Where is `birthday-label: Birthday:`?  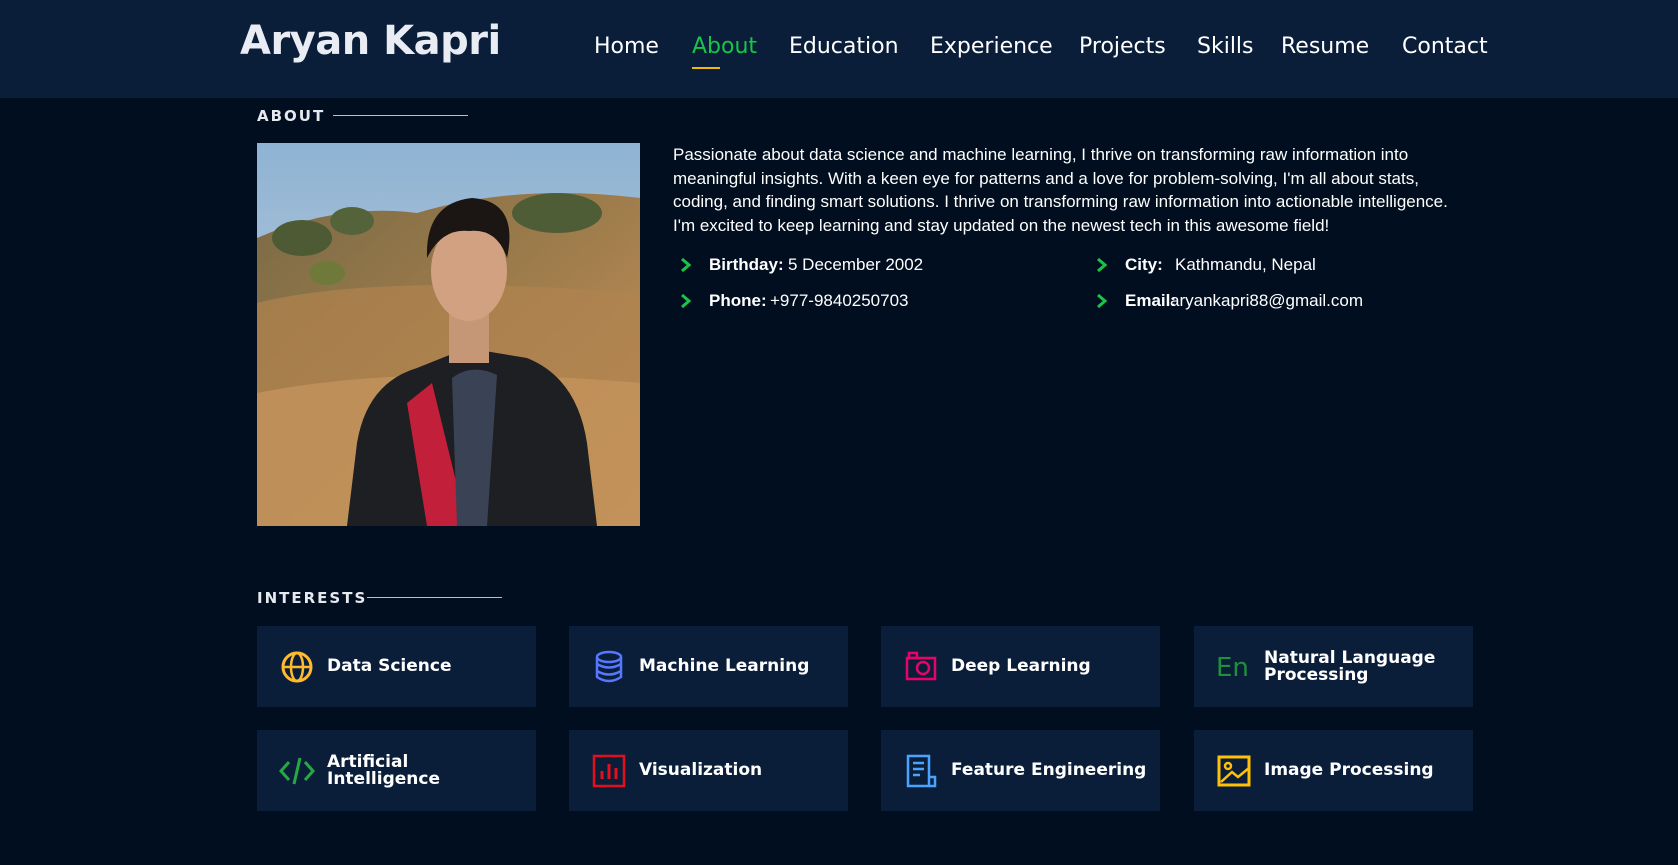
birthday-label: Birthday: is located at coordinates (746, 264).